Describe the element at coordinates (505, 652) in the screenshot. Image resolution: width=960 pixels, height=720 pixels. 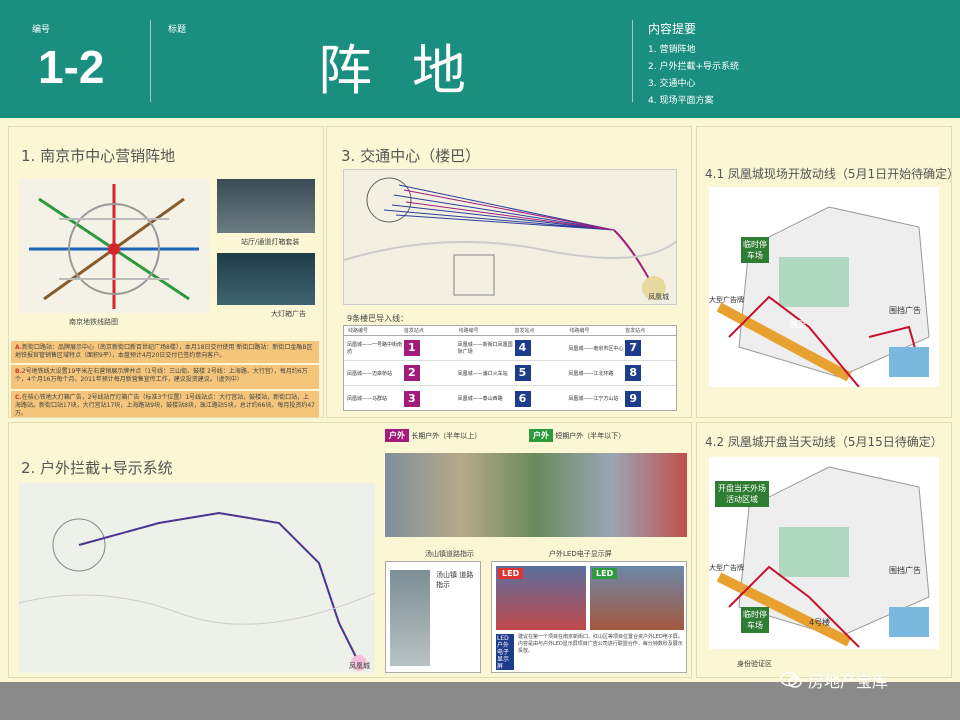
I see `led-vertical: LED户外电子显示屏` at that location.